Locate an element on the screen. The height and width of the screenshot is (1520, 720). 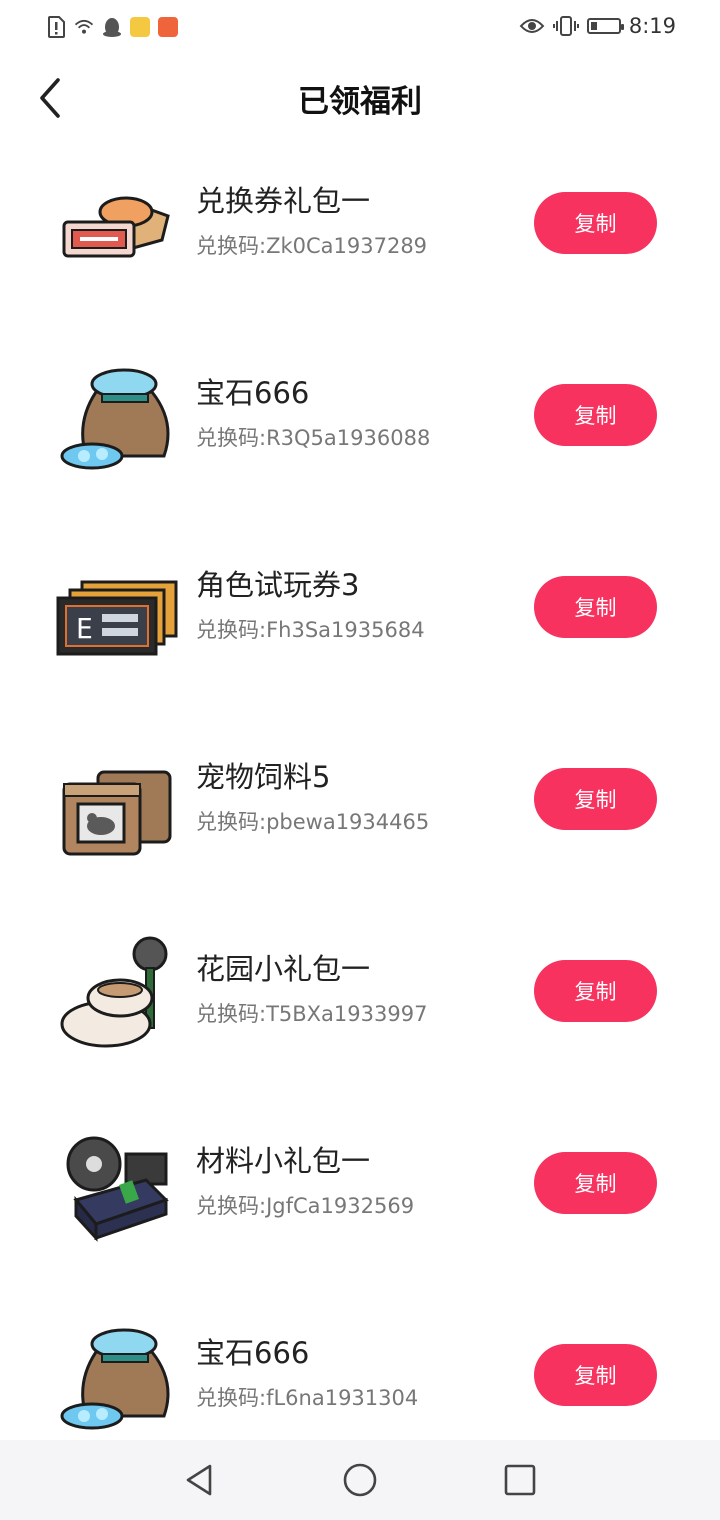
list-item: 材料小礼包一 兑换码:JgfCa1932569 复制 is located at coordinates (360, 1196).